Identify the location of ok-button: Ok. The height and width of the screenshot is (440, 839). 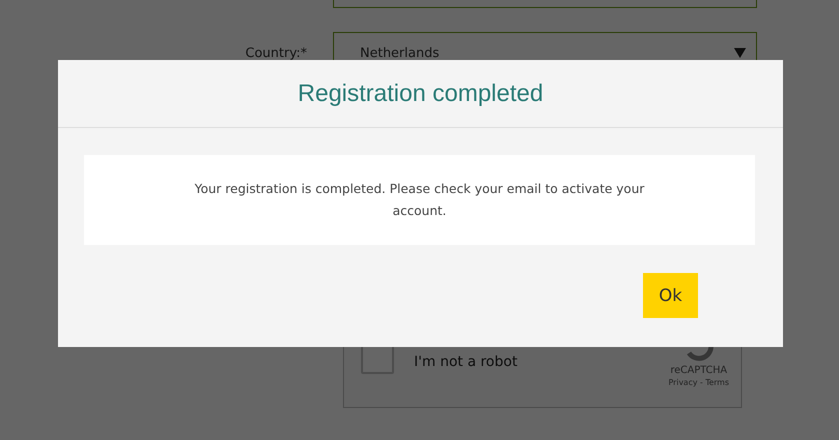
(670, 295).